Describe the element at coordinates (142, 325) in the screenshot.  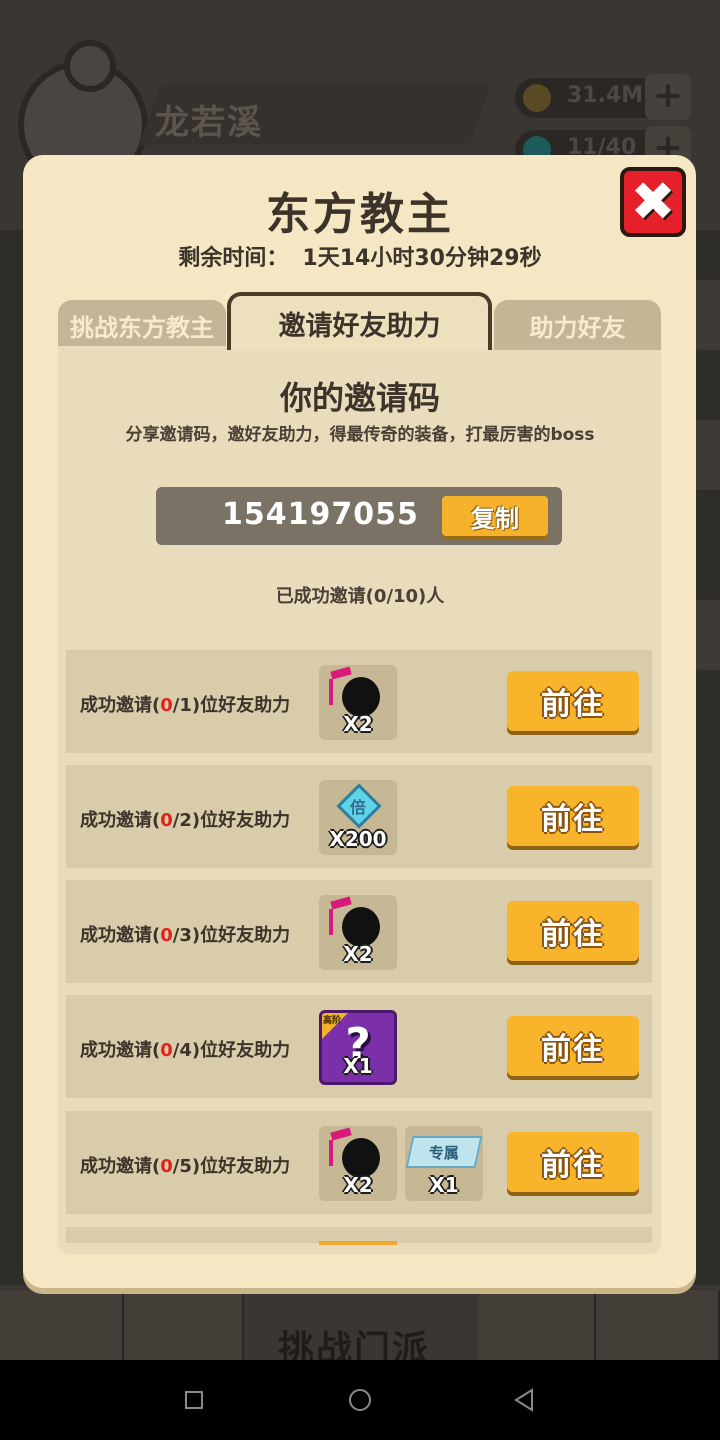
I see `tab-challenge-leader: 挑战东方教主` at that location.